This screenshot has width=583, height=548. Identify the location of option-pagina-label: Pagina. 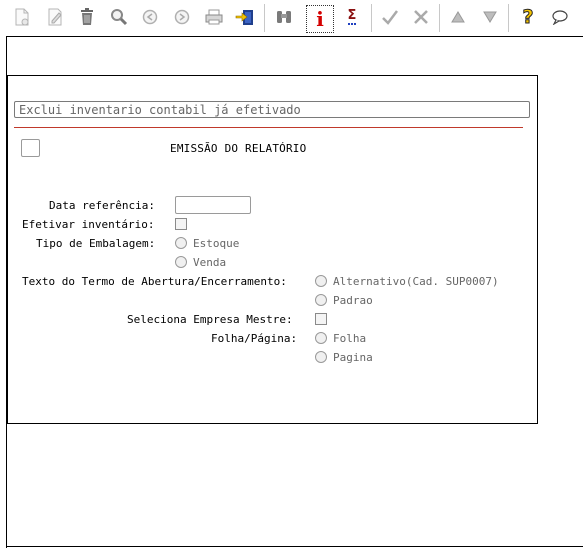
(353, 357).